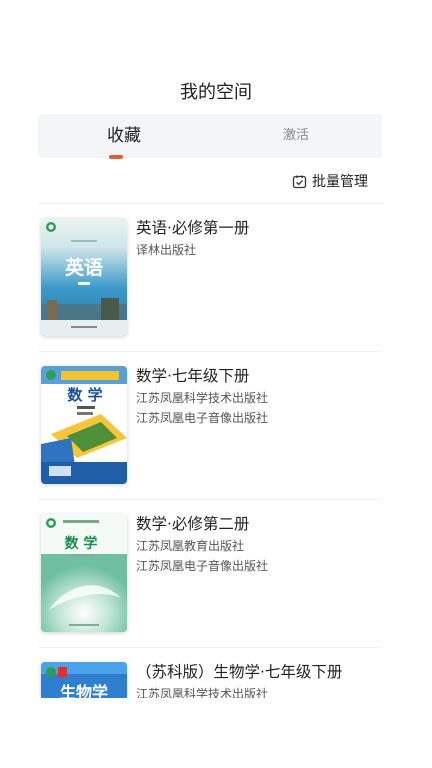 Image resolution: width=432 pixels, height=768 pixels. I want to click on tab-bar: 收藏 激活, so click(210, 136).